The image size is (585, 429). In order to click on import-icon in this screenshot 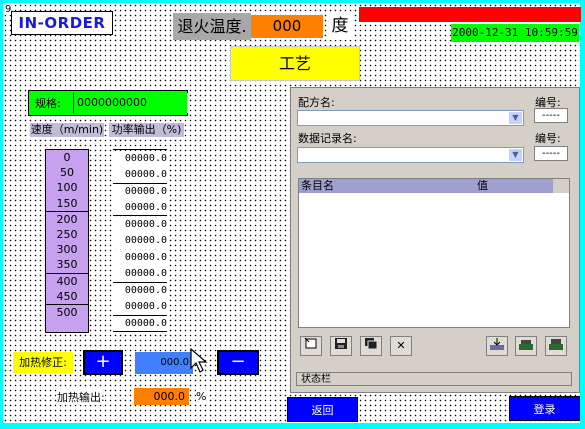, I will do `click(497, 344)`.